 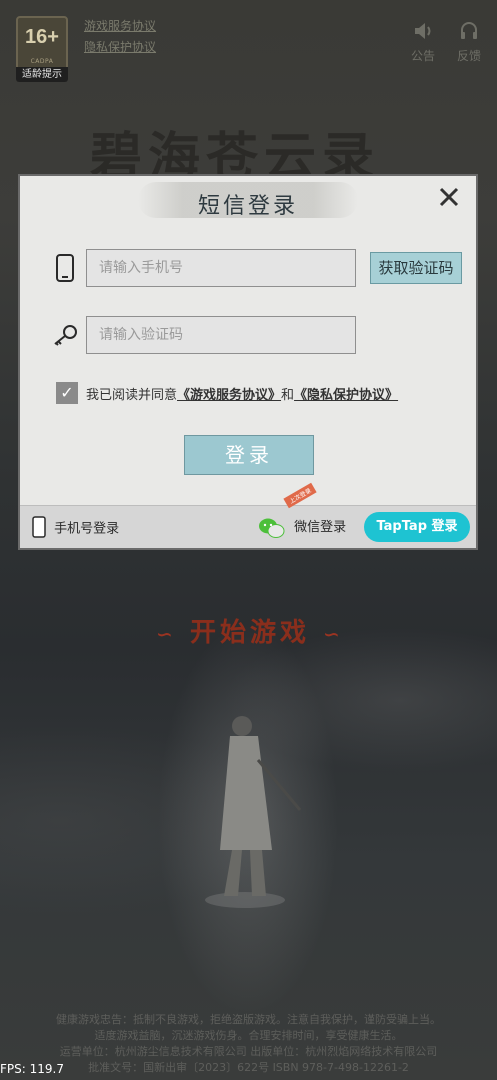 I want to click on speaker-icon, so click(x=423, y=33).